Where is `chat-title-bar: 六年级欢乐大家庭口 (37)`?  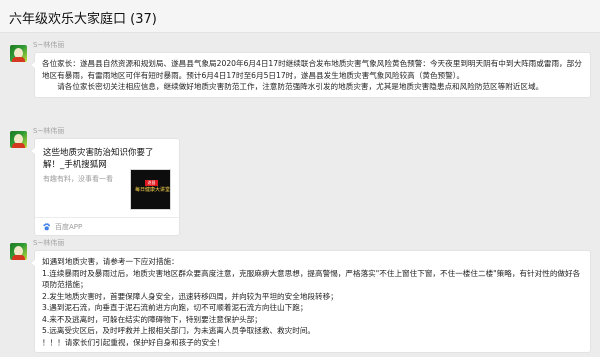 chat-title-bar: 六年级欢乐大家庭口 (37) is located at coordinates (300, 16).